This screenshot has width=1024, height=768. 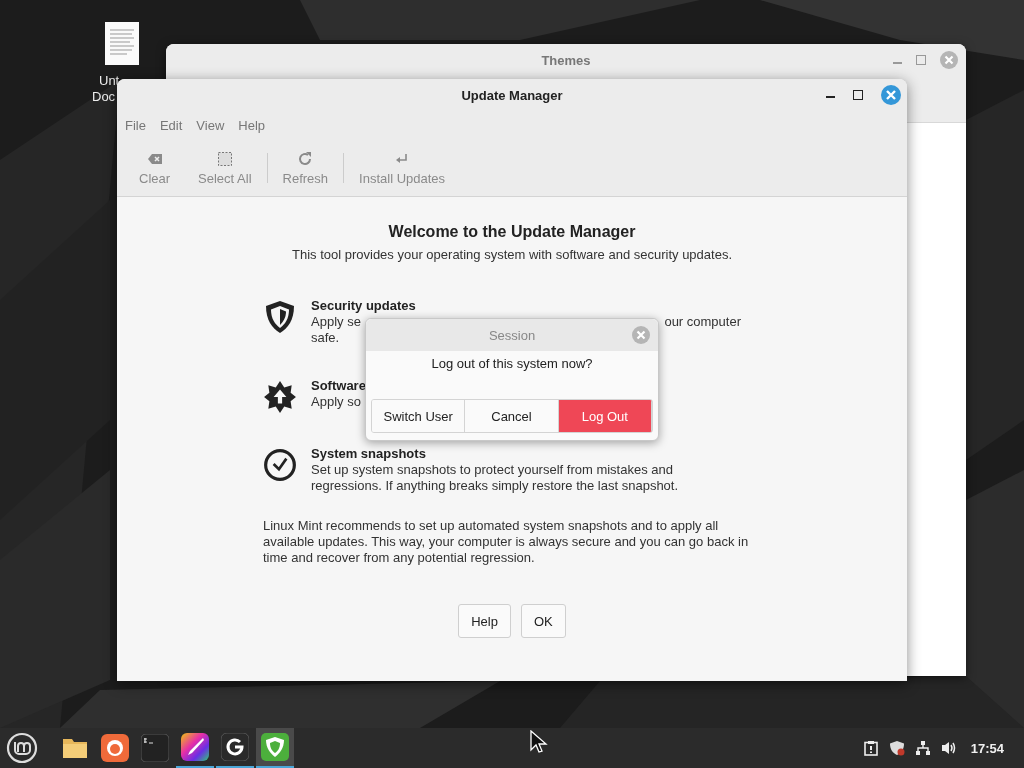 I want to click on note-paragraph: Linux Mint recommends to set up automated system snapshots and to apply all available updates. This way, your computer is always secure and you can go back in time and recover from any potential regression., so click(x=506, y=542).